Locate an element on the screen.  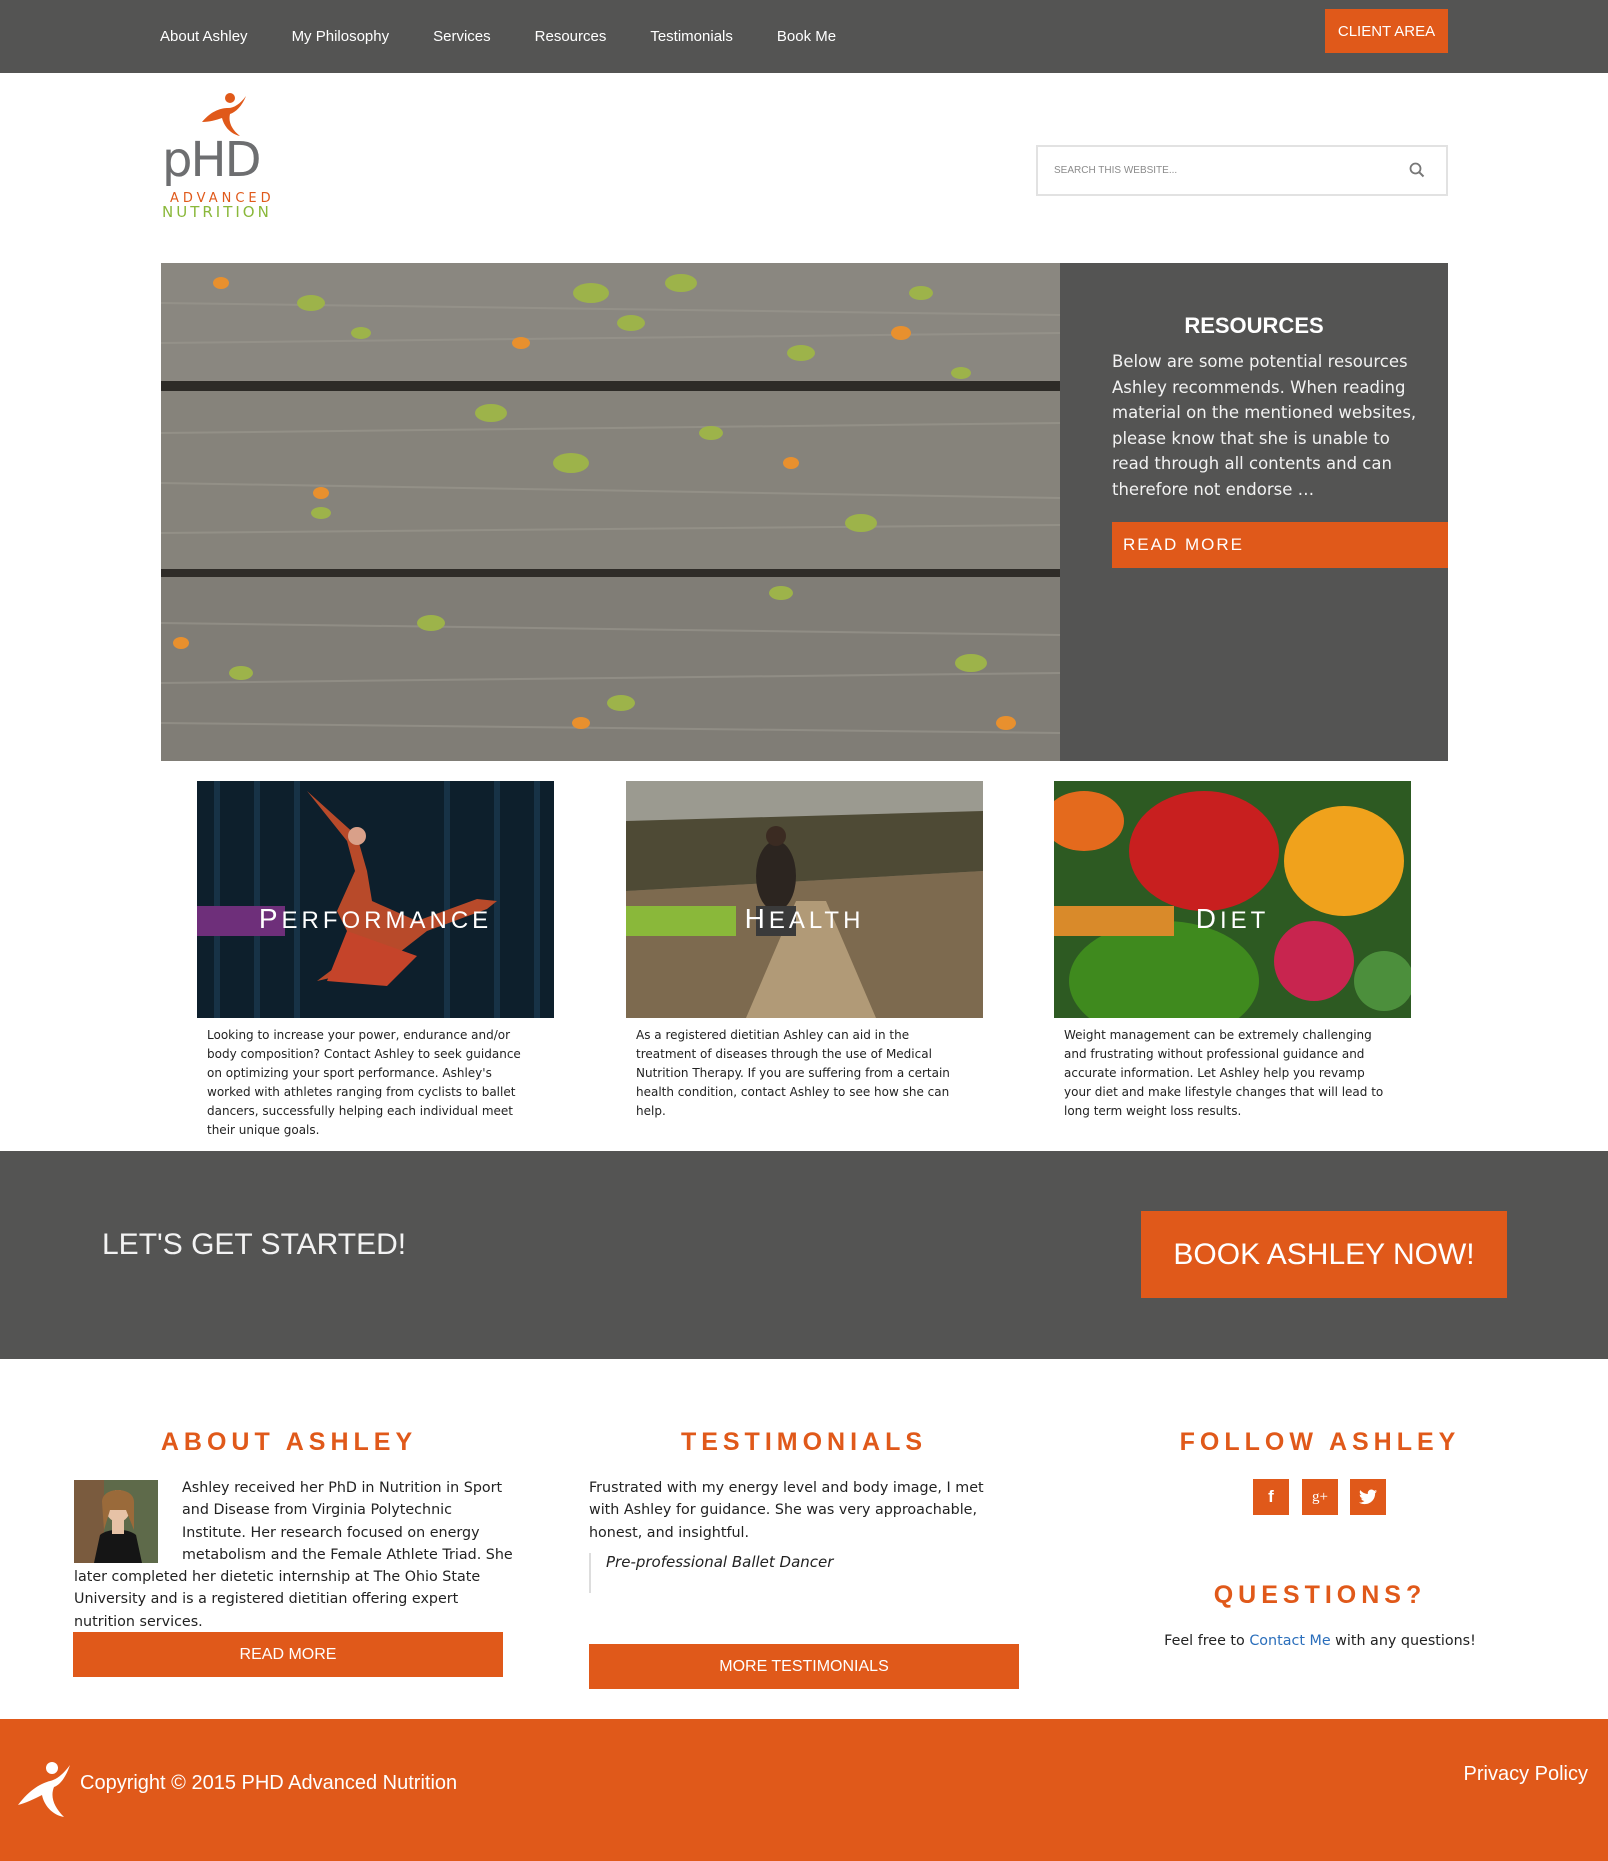
diet-image: DIET is located at coordinates (1232, 899).